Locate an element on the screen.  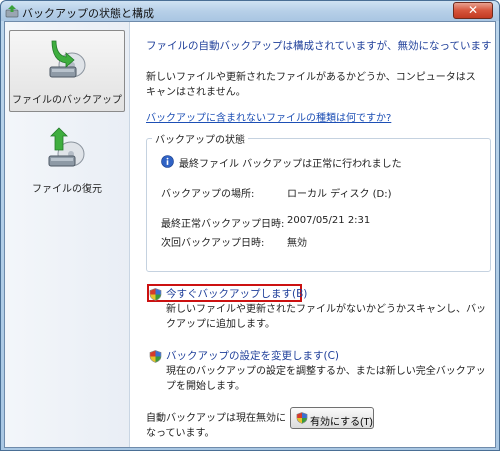
close-button: ✕ is located at coordinates (473, 10).